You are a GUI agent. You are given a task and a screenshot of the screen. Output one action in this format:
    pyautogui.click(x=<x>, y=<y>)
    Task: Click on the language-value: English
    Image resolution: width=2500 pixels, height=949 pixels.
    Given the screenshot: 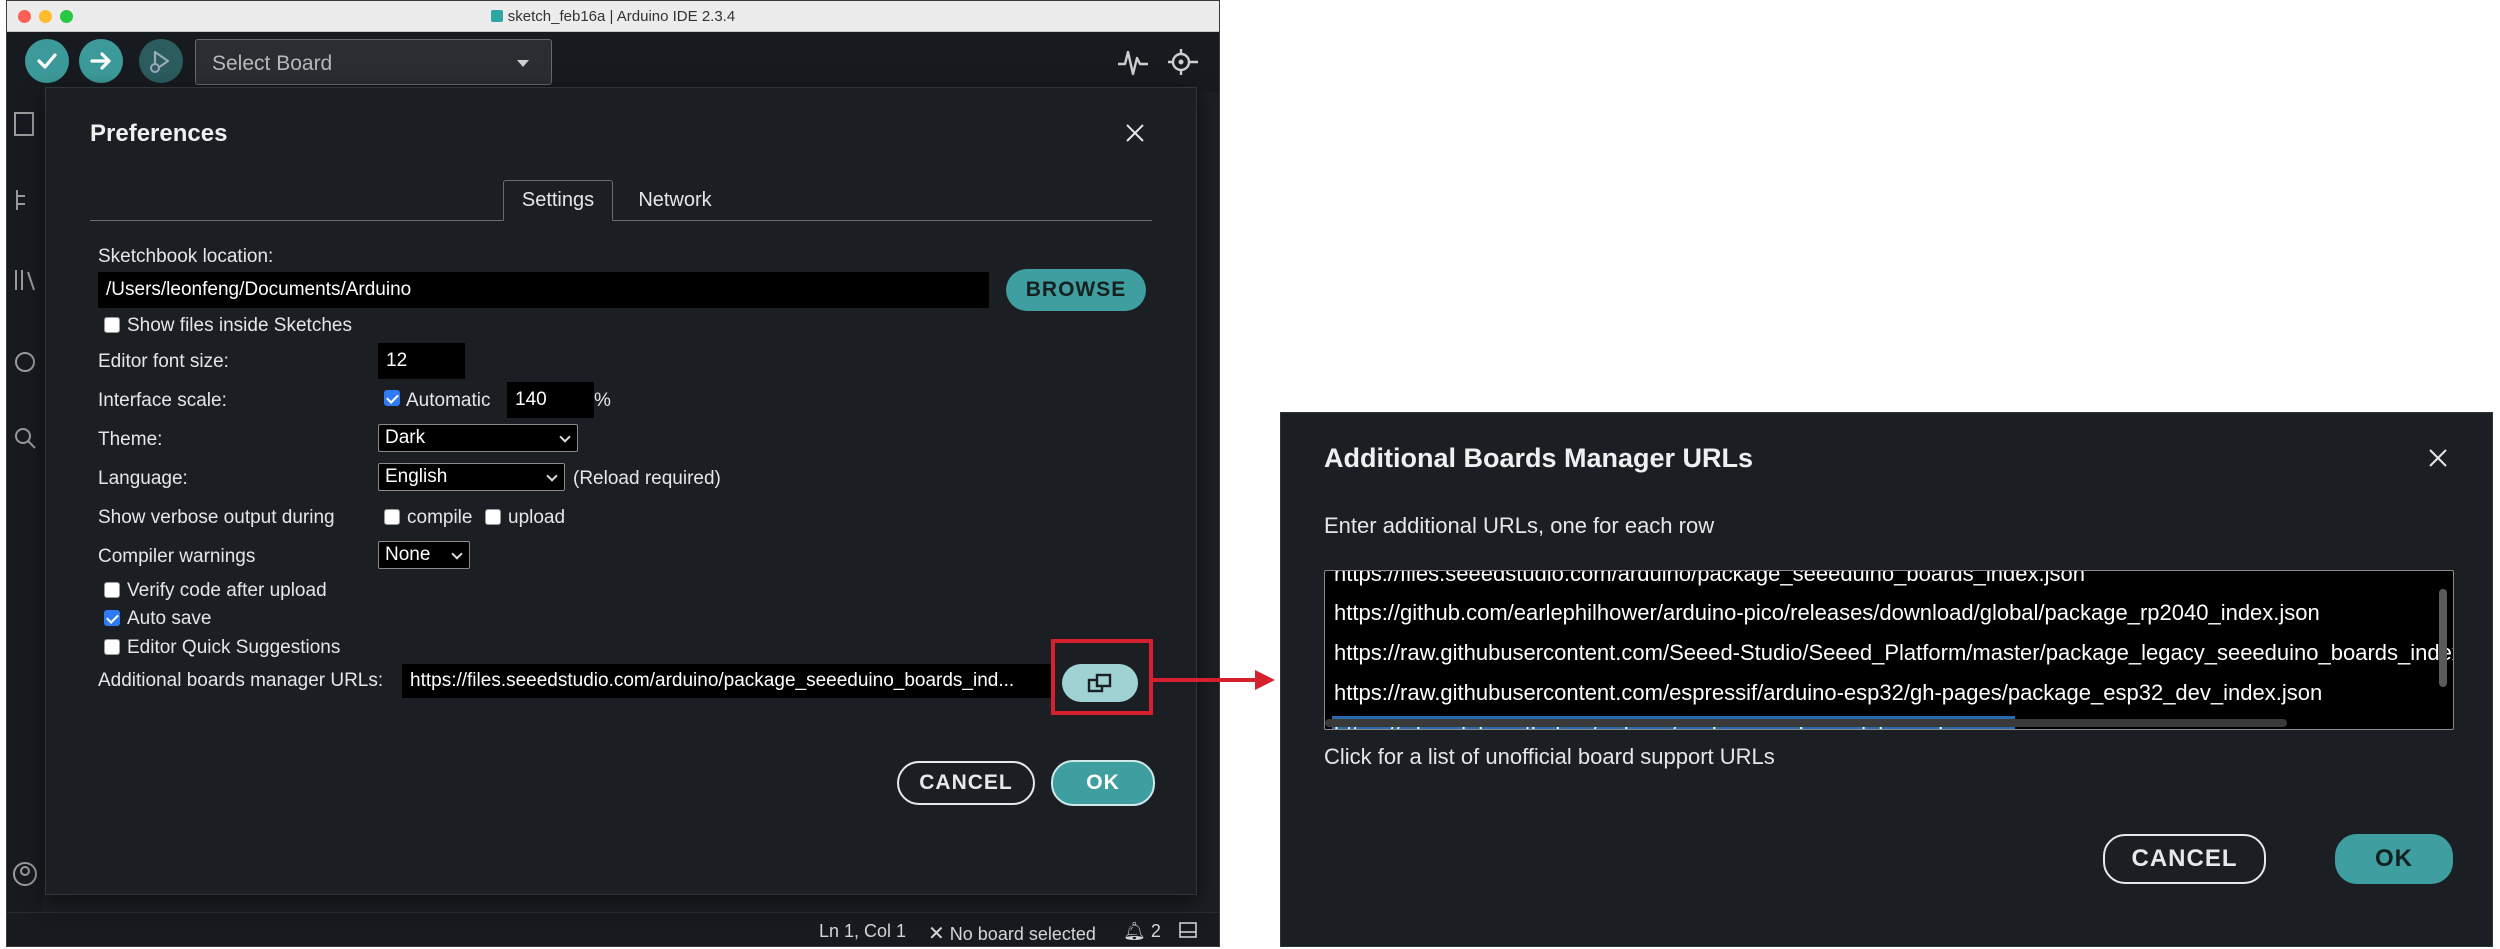 What is the action you would take?
    pyautogui.click(x=416, y=476)
    